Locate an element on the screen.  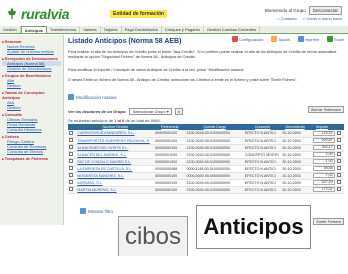
importe-input: 304,17 is located at coordinates (323, 147).